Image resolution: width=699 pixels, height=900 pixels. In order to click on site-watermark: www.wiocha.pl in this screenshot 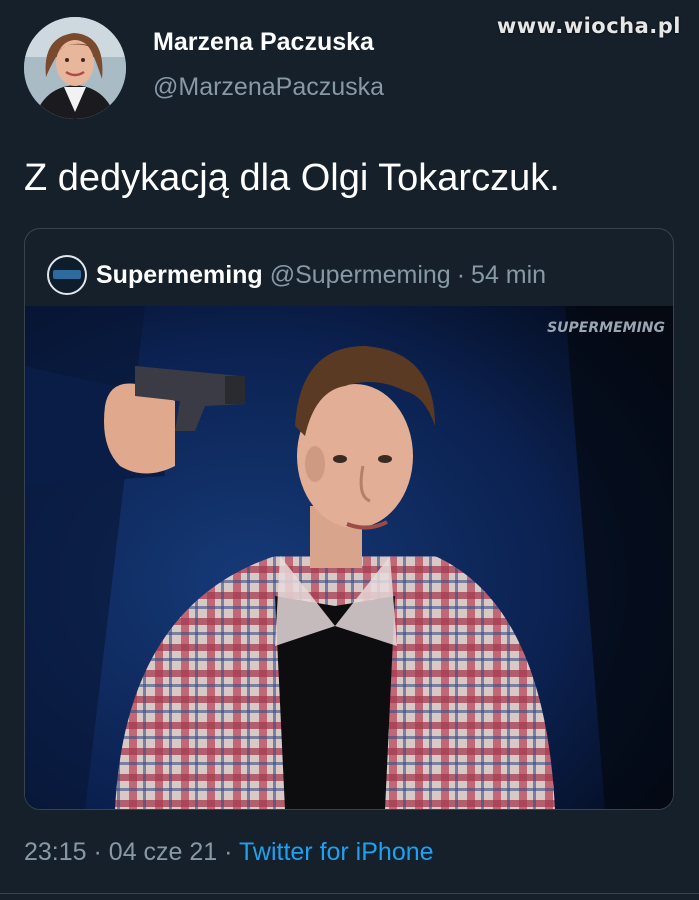, I will do `click(588, 26)`.